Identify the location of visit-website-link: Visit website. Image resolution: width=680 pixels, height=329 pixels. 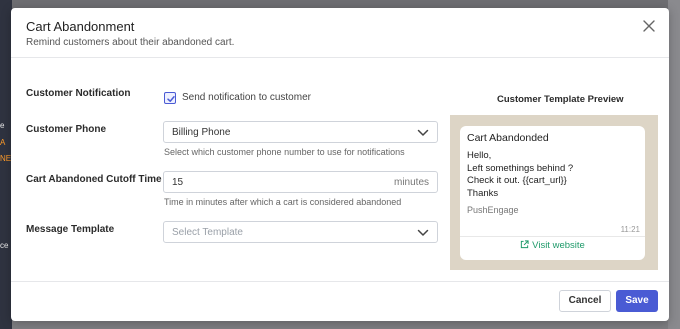
(552, 248).